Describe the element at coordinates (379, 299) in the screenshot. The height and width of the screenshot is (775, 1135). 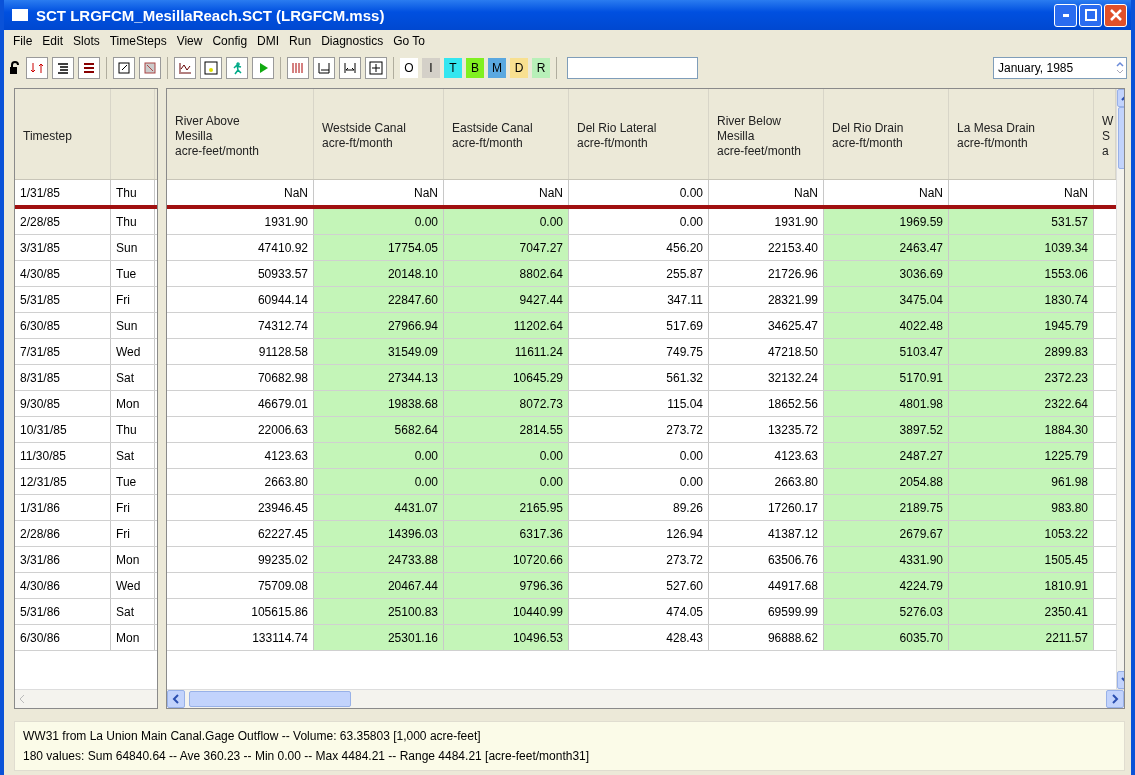
I see `table-cell: 22847.60` at that location.